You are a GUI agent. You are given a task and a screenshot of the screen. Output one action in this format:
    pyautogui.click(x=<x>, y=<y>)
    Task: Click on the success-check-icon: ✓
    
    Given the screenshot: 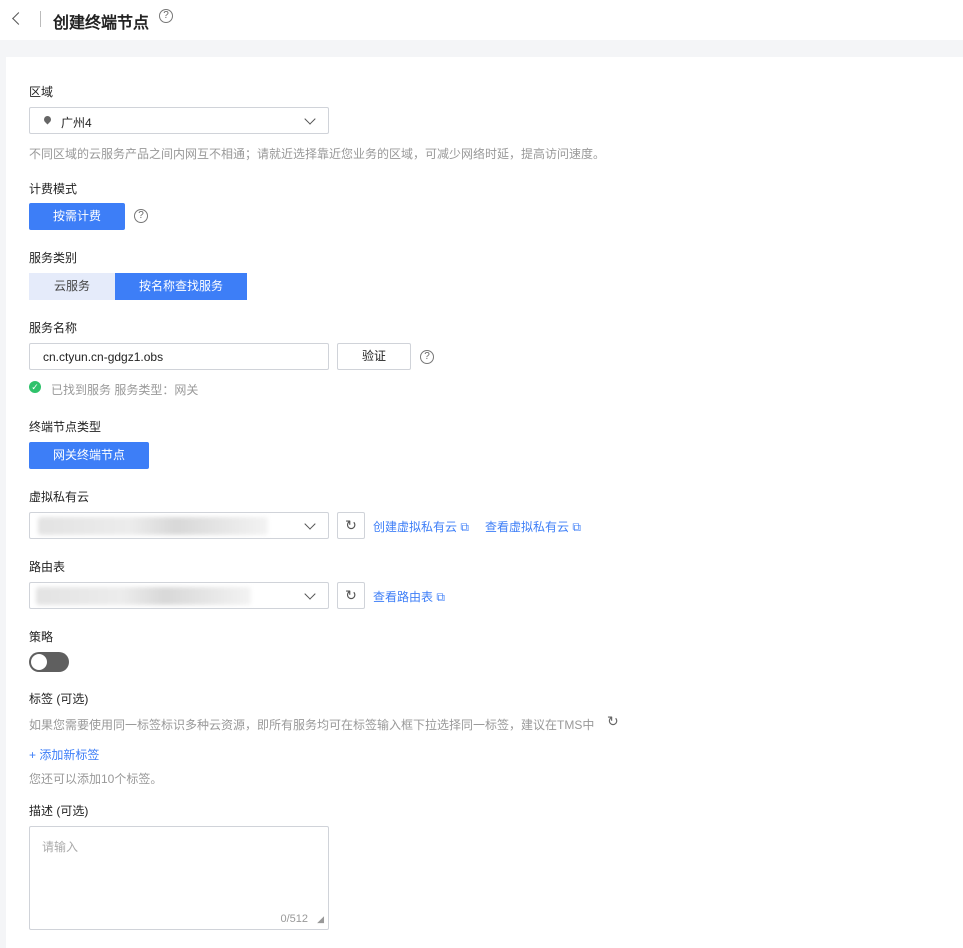 What is the action you would take?
    pyautogui.click(x=35, y=387)
    